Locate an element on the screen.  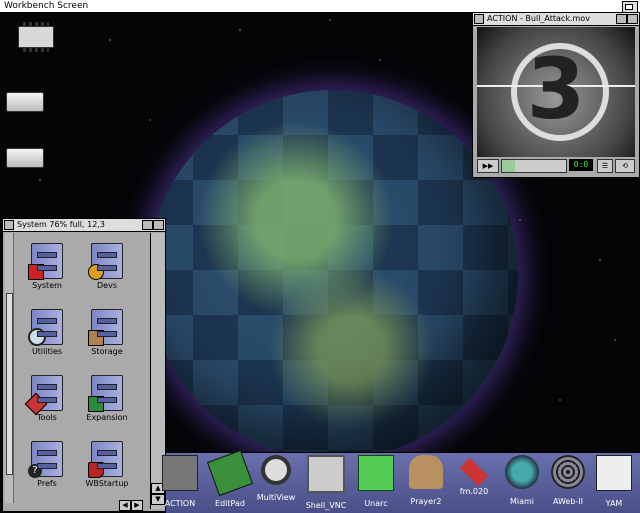
playback-controls: ▶▶ 0:0 ☰ ⟲ is located at coordinates (556, 166).